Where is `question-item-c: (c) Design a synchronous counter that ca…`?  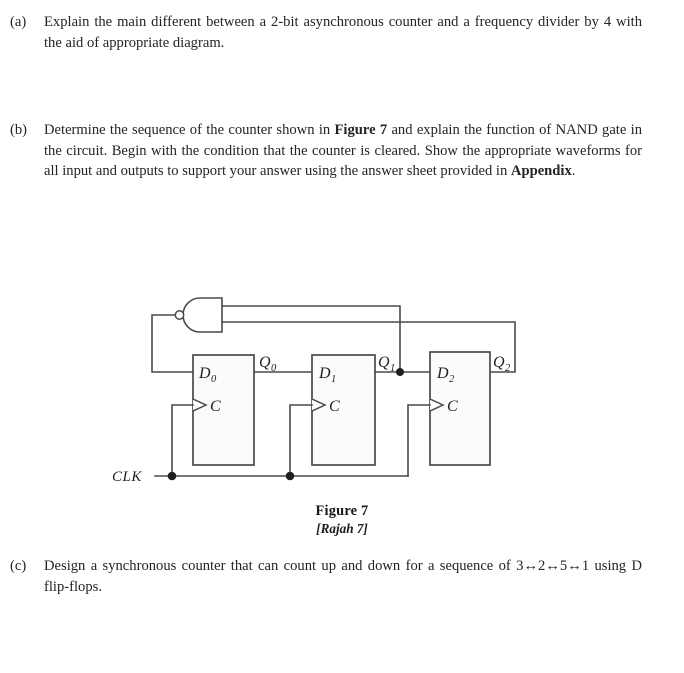 question-item-c: (c) Design a synchronous counter that ca… is located at coordinates (326, 576).